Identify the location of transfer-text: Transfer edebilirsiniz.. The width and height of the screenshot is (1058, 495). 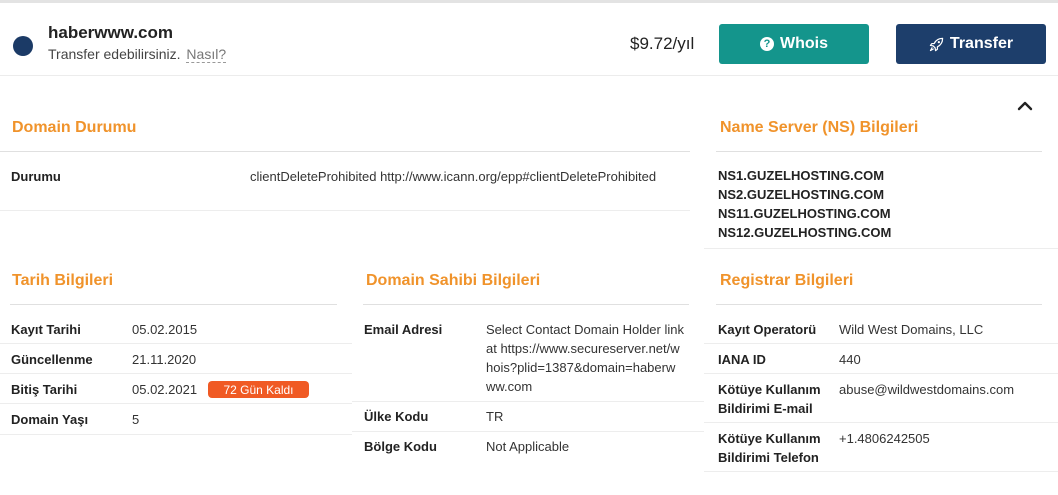
(114, 54).